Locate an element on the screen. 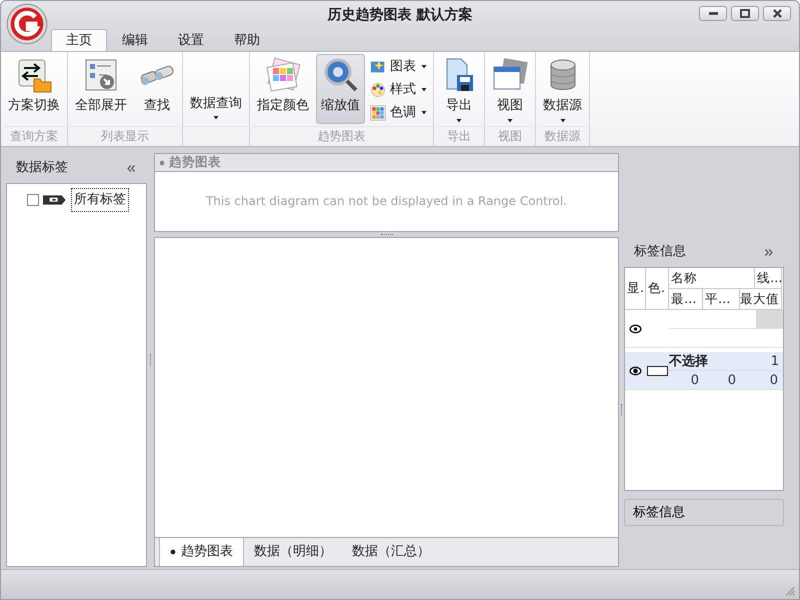 Image resolution: width=800 pixels, height=600 pixels. panel-title: 数据标签 is located at coordinates (42, 168).